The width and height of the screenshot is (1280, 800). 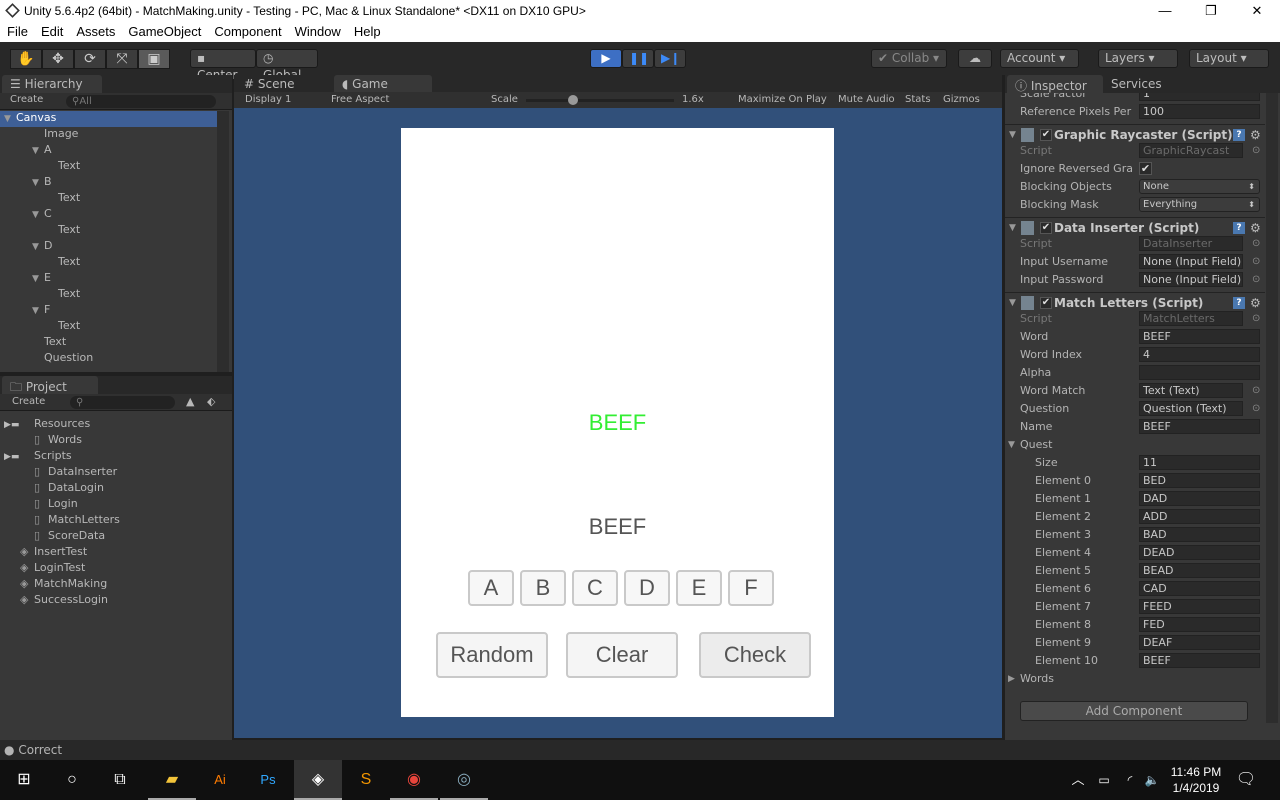 I want to click on field-value: Text (Text), so click(x=1191, y=390).